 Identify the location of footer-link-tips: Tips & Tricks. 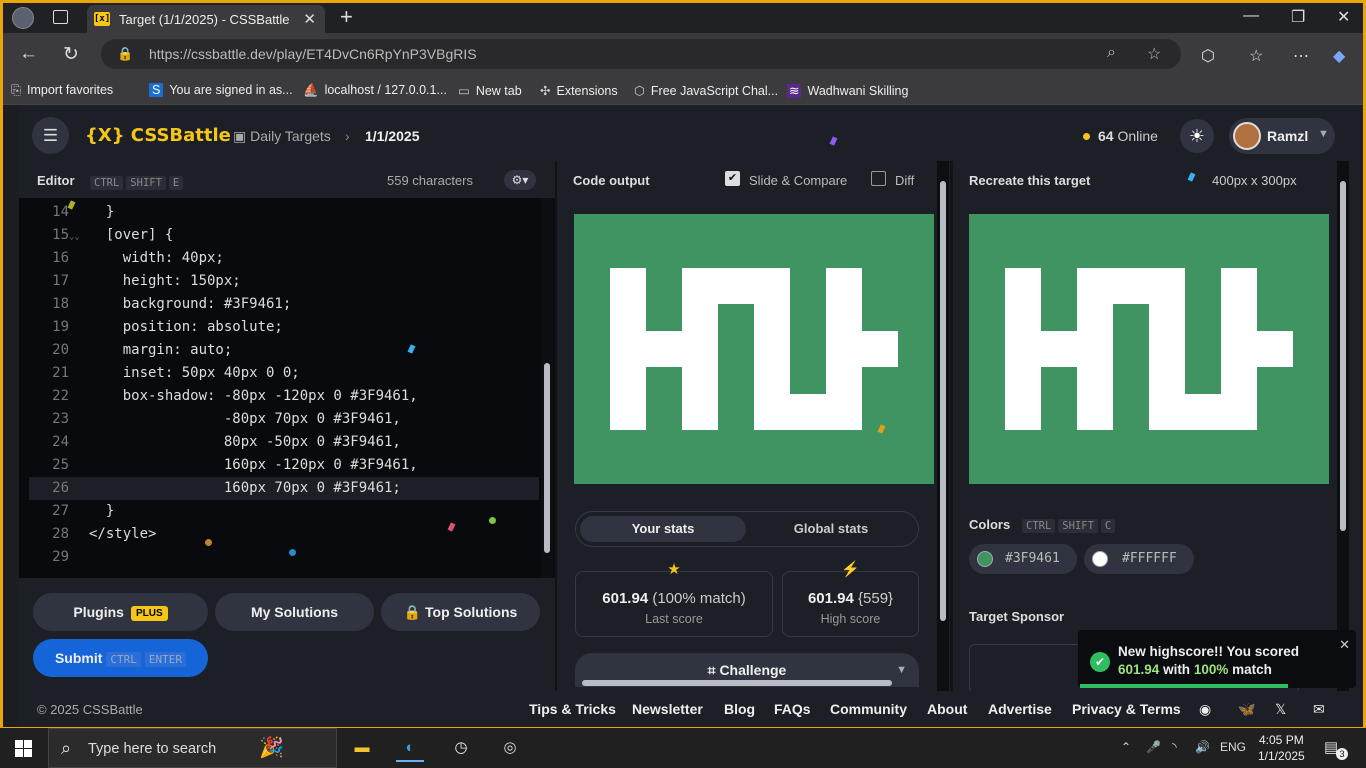
(572, 709).